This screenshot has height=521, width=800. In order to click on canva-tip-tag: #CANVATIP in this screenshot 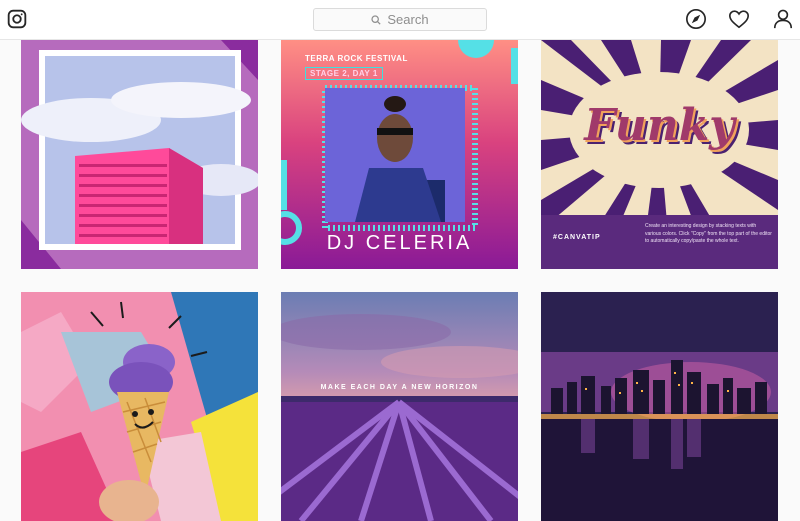, I will do `click(577, 237)`.